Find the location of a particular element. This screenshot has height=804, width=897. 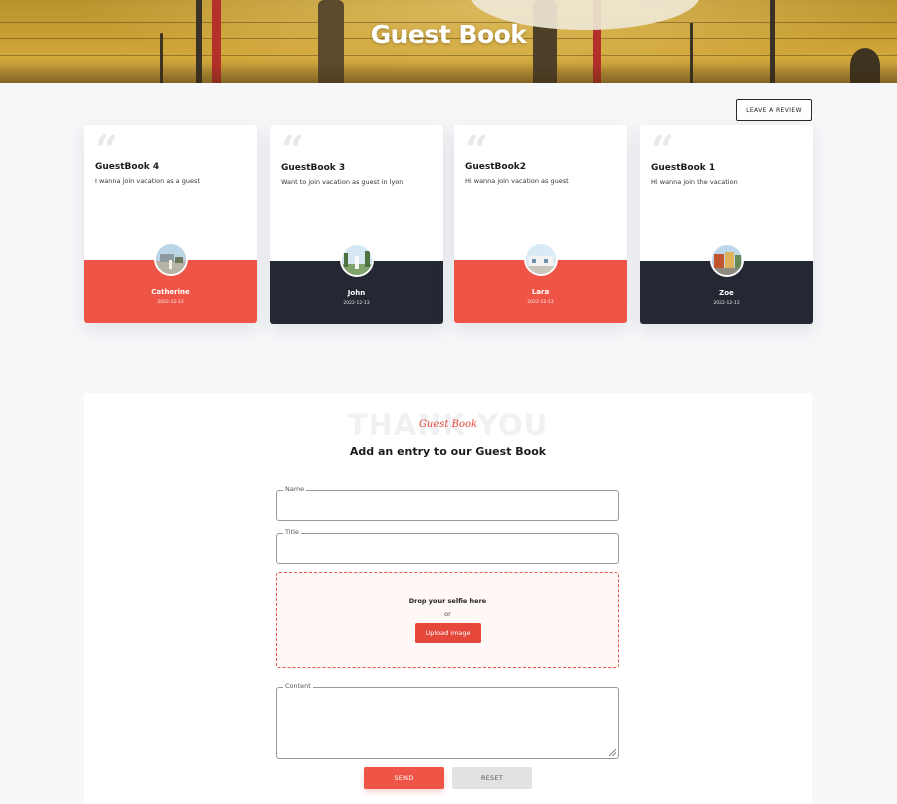

send-button: SEND is located at coordinates (404, 778).